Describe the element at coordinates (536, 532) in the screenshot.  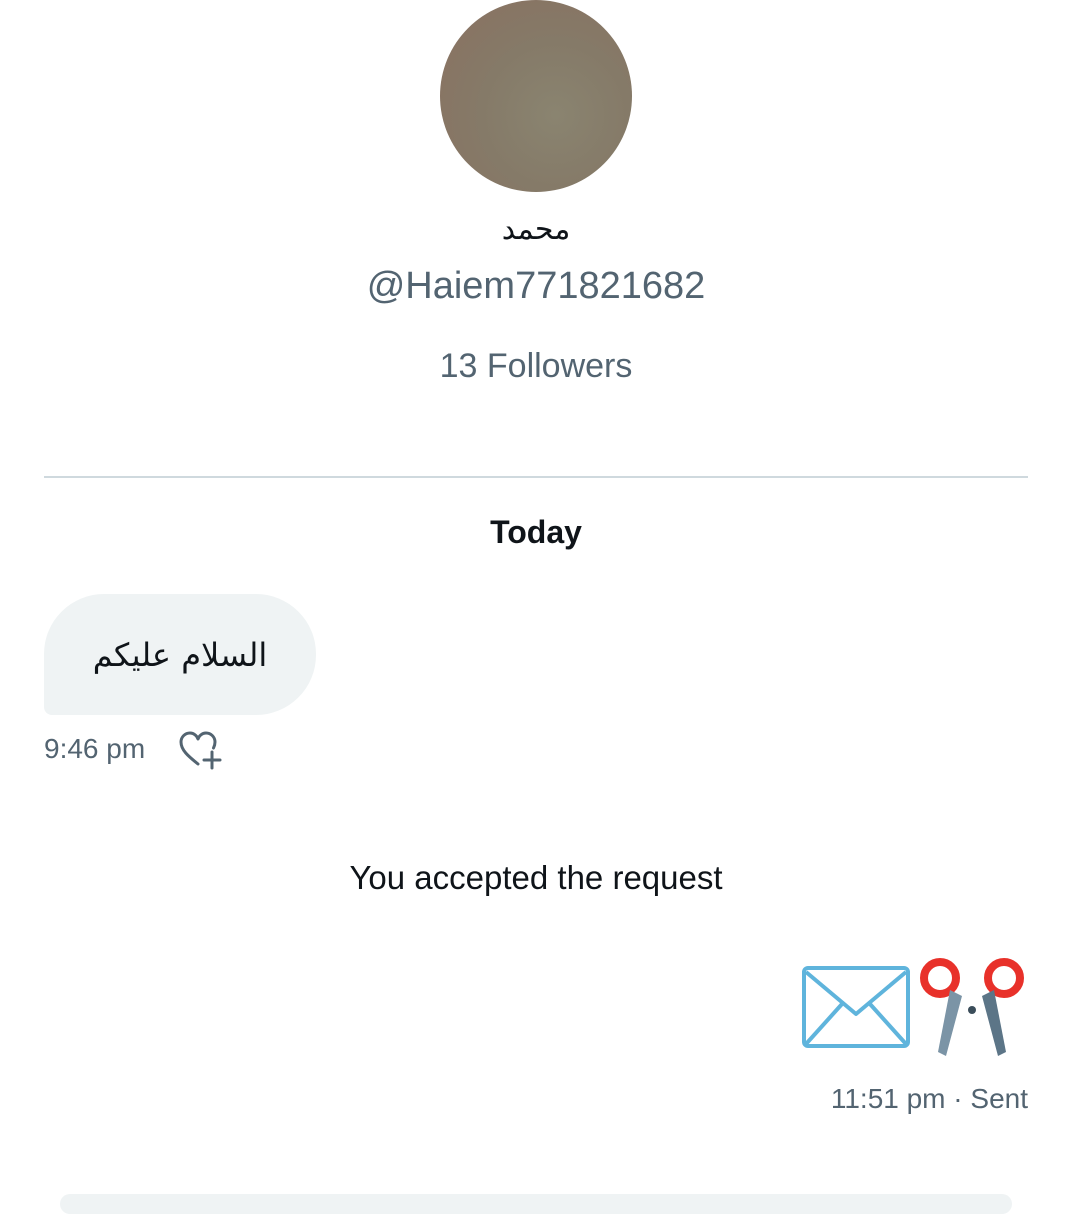
I see `date-separator: Today` at that location.